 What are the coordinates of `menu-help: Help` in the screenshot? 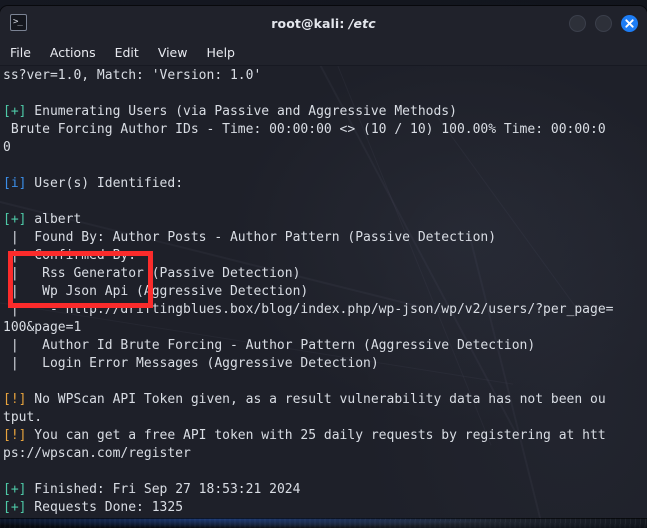 It's located at (220, 52).